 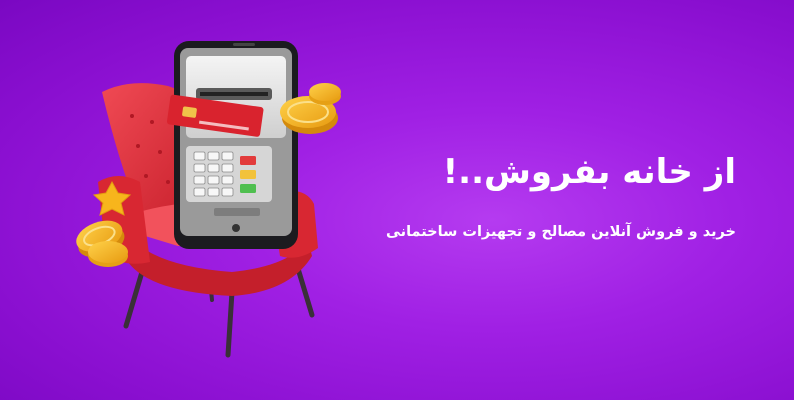 I want to click on smartphone-icon, so click(x=232, y=145).